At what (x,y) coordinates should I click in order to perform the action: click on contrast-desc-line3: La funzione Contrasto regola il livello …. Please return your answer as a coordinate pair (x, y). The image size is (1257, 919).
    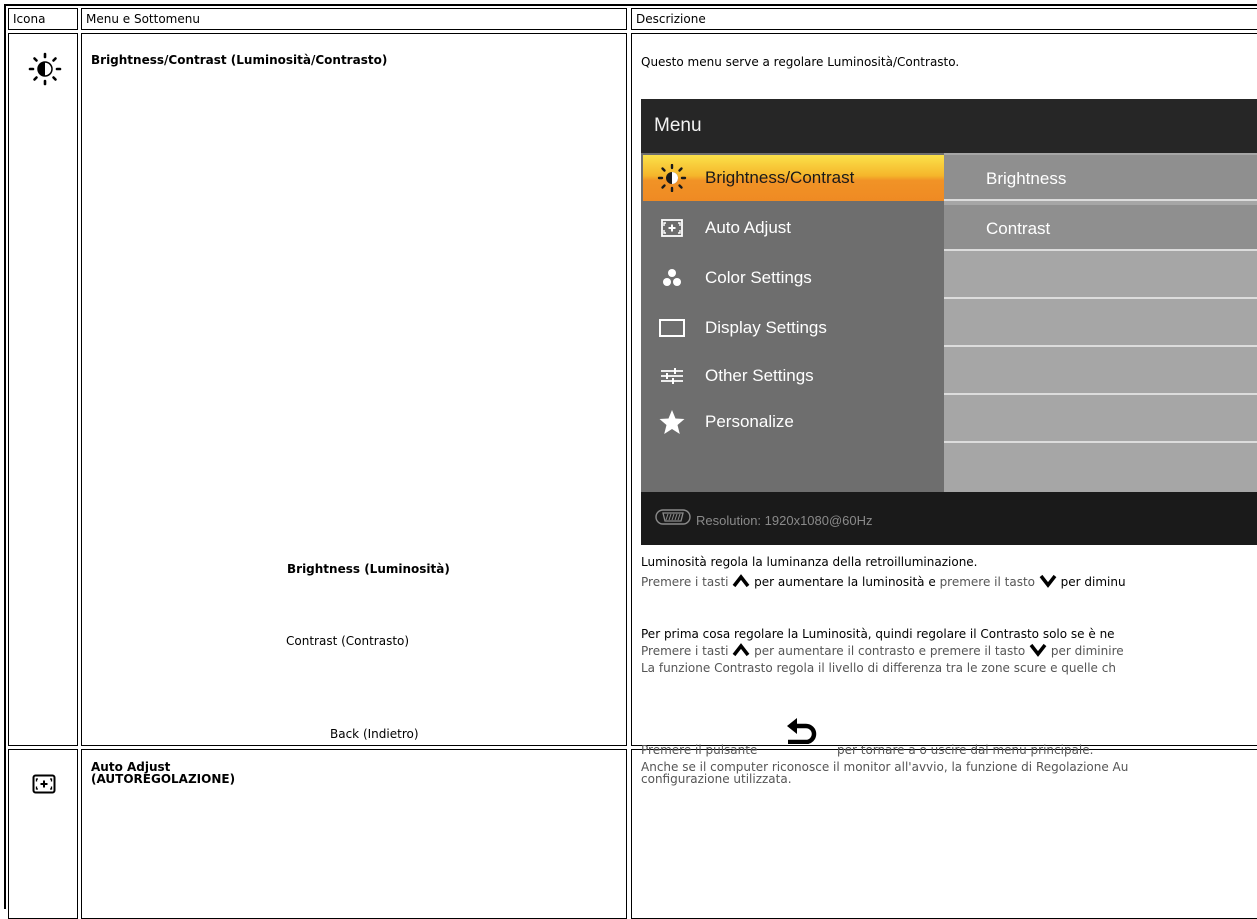
    Looking at the image, I should click on (878, 668).